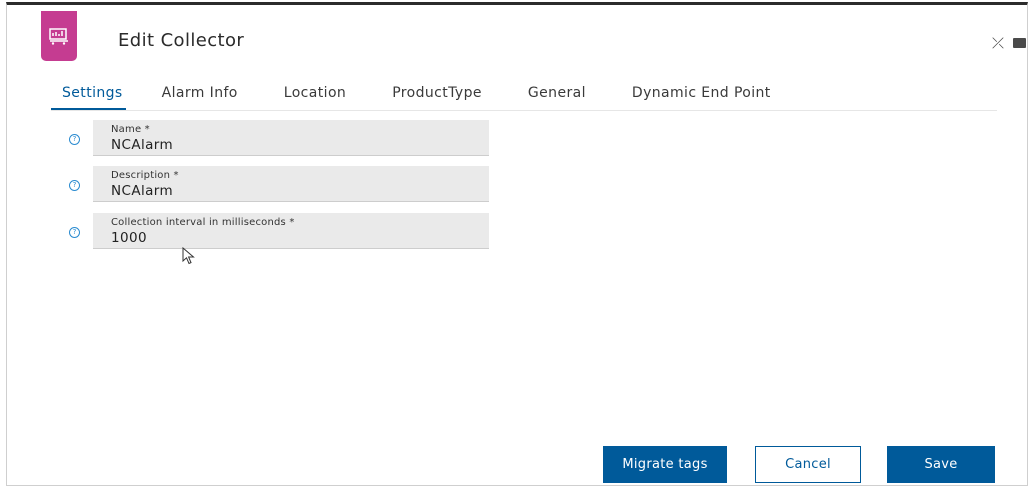 This screenshot has height=490, width=1034. What do you see at coordinates (517, 36) in the screenshot?
I see `dialog-header: Edit Collector ⤫` at bounding box center [517, 36].